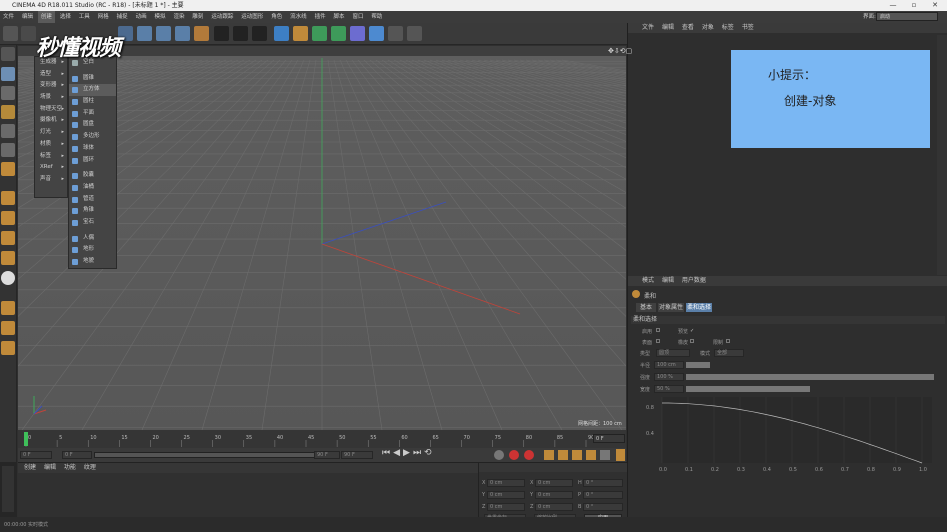 This screenshot has width=947, height=532. Describe the element at coordinates (51, 110) in the screenshot. I see `menu-item-physical-sky: 物理天空 ▸` at that location.